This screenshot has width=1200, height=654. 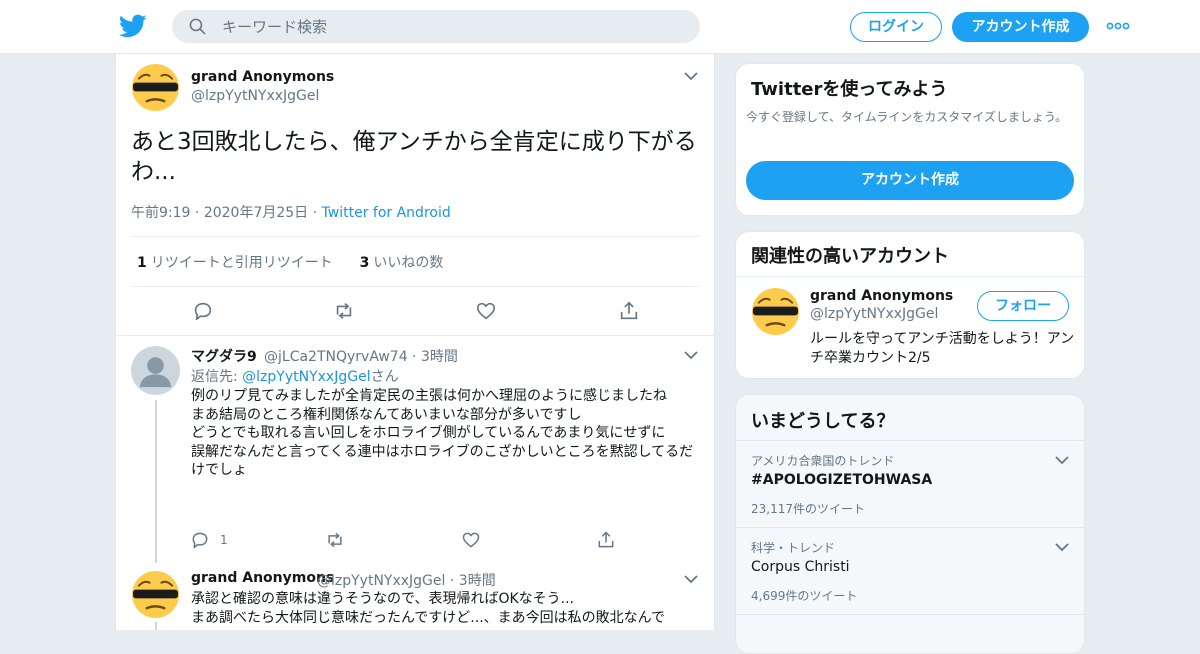 I want to click on reply-line: どうとでも取れる言い回しをホロライブ側がしているんであまり気にせずに, so click(x=428, y=433).